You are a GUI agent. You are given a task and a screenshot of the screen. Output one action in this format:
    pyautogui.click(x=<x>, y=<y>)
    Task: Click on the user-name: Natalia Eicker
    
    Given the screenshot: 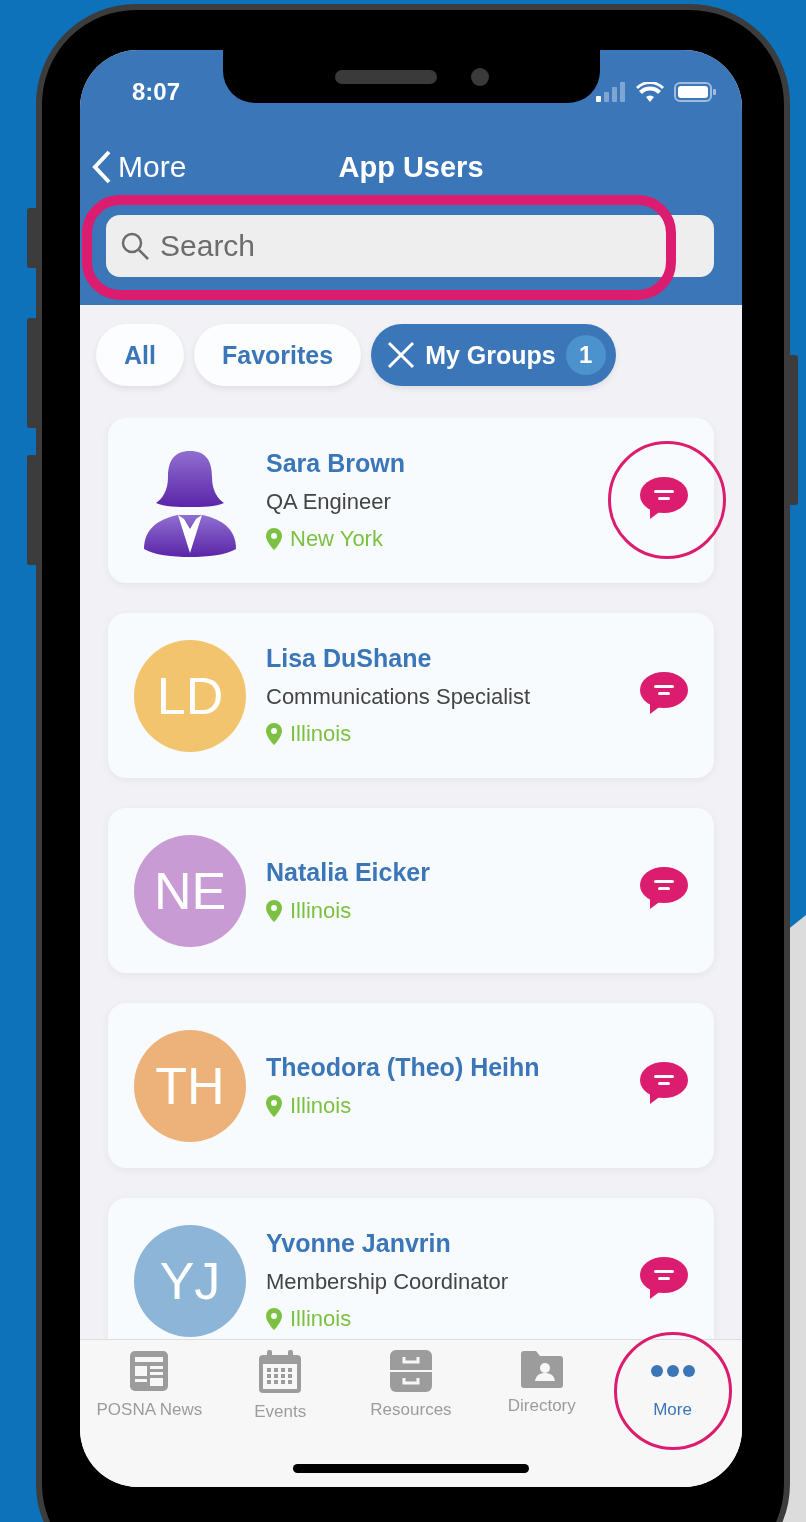 What is the action you would take?
    pyautogui.click(x=348, y=872)
    